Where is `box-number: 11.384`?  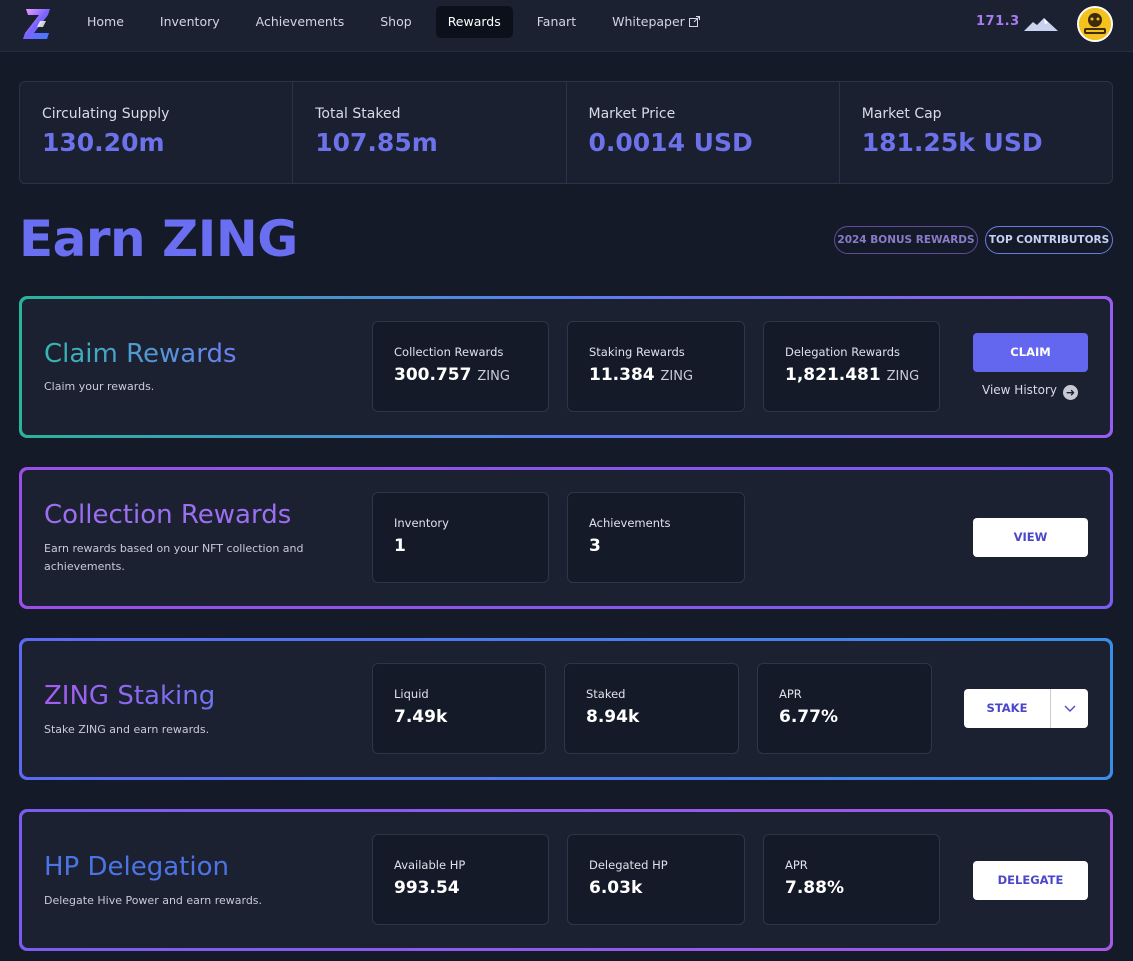
box-number: 11.384 is located at coordinates (622, 375).